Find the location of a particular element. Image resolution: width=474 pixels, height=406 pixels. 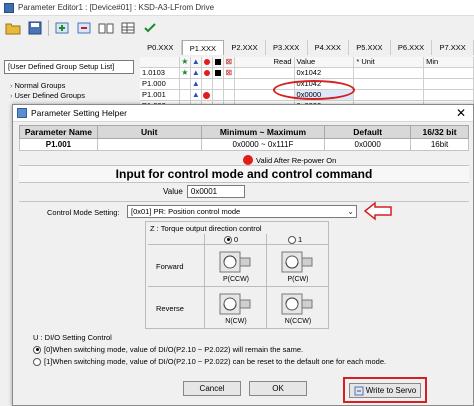

value-label: Value is located at coordinates (173, 191).